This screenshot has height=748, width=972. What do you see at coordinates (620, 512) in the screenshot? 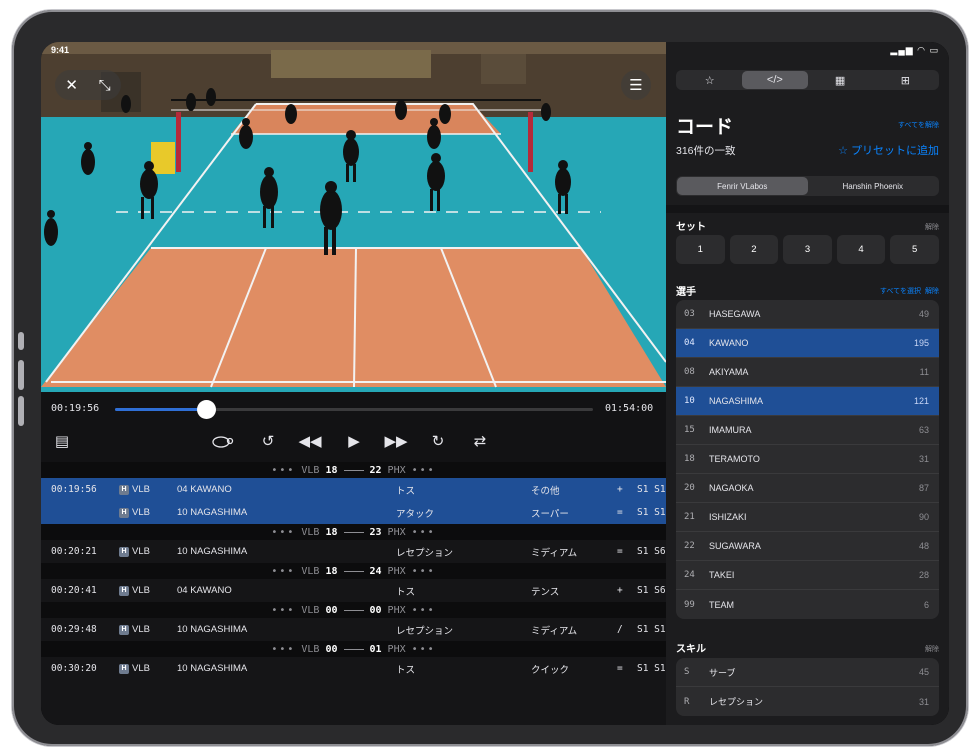
I see `event-evaluation: =` at bounding box center [620, 512].